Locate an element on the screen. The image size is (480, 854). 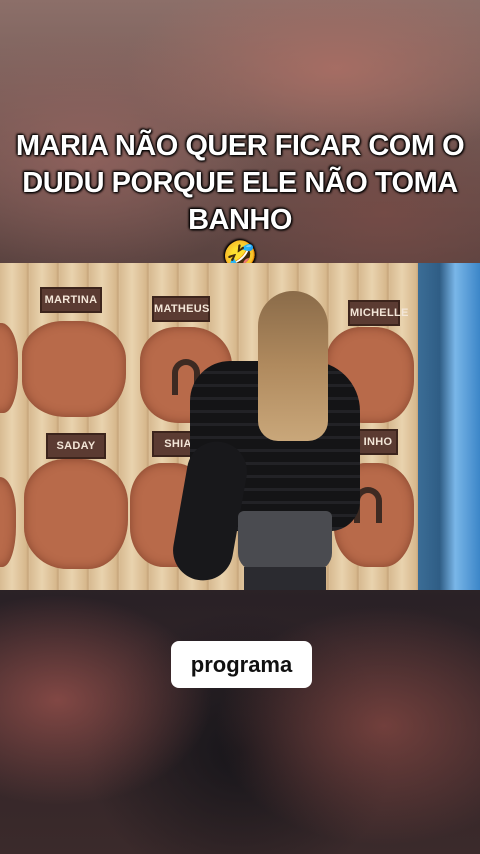
hair is located at coordinates (293, 366).